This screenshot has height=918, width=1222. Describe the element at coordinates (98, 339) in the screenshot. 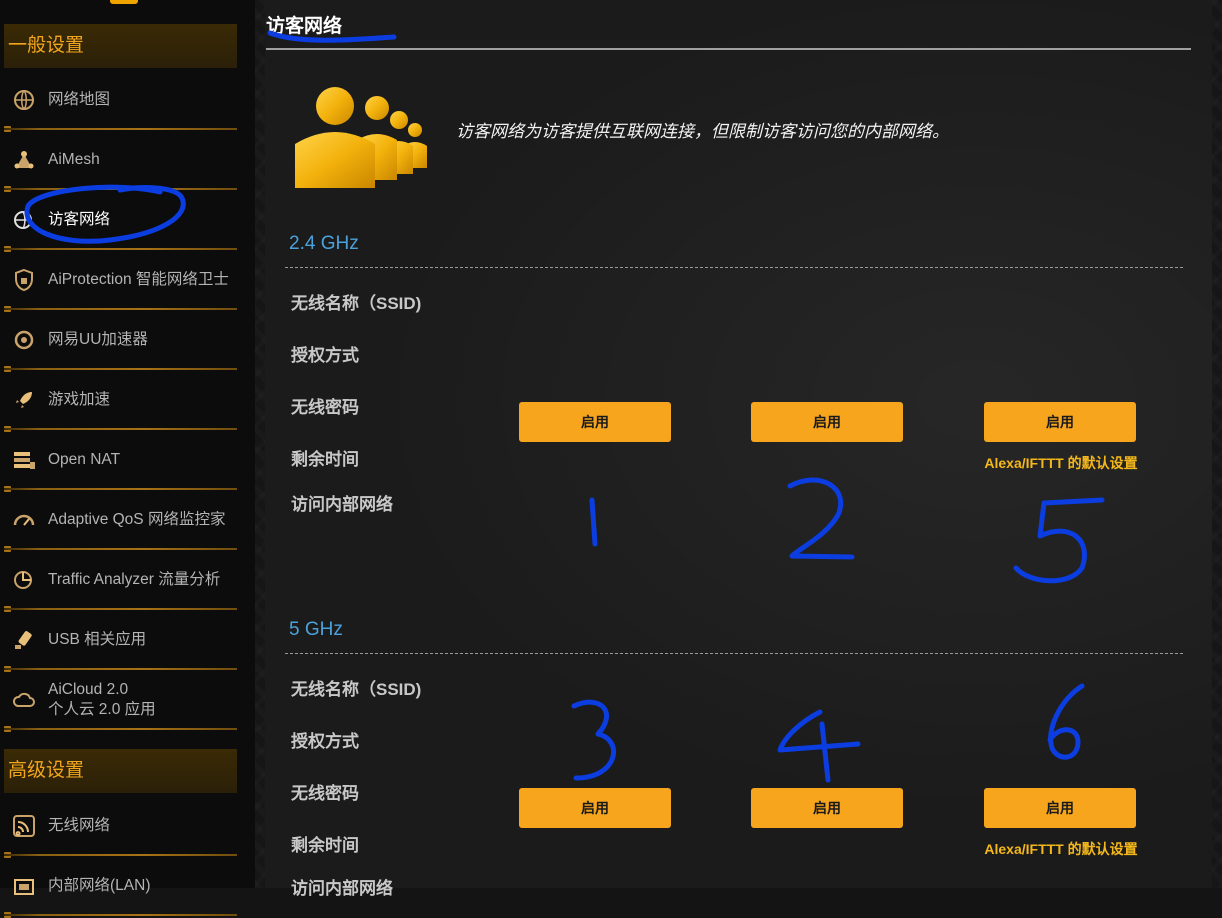

I see `sidebar-item-label: 网易UU加速器` at that location.